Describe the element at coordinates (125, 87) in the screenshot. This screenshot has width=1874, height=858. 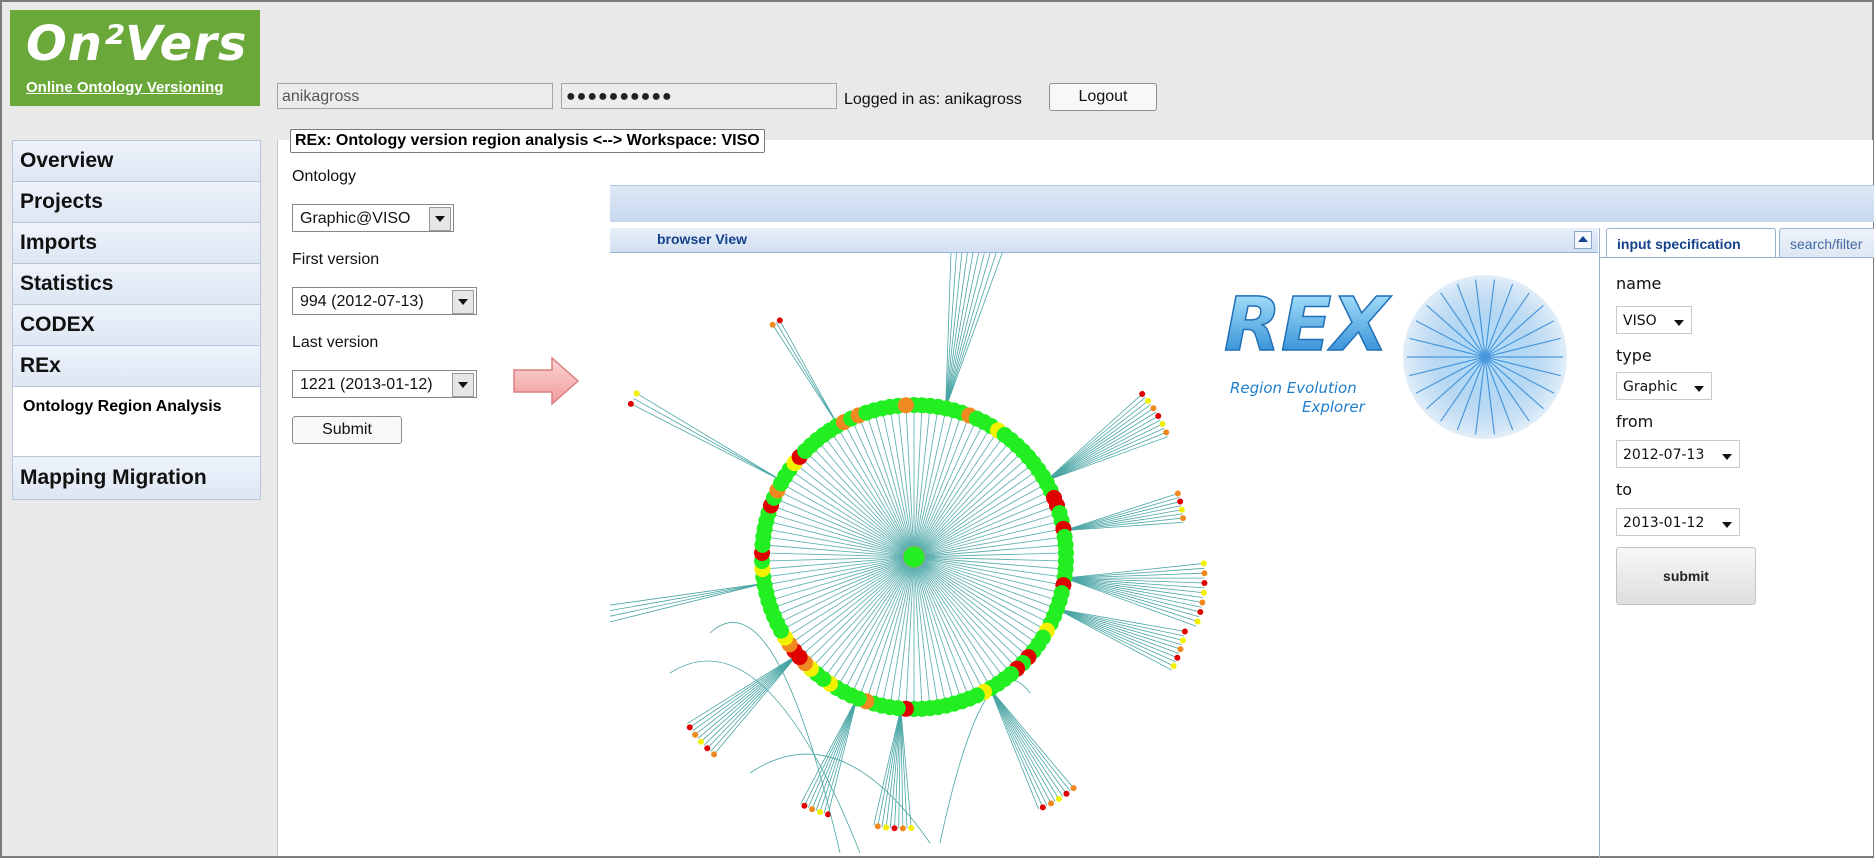
I see `logo-subtitle: Online Ontology Versioning` at that location.